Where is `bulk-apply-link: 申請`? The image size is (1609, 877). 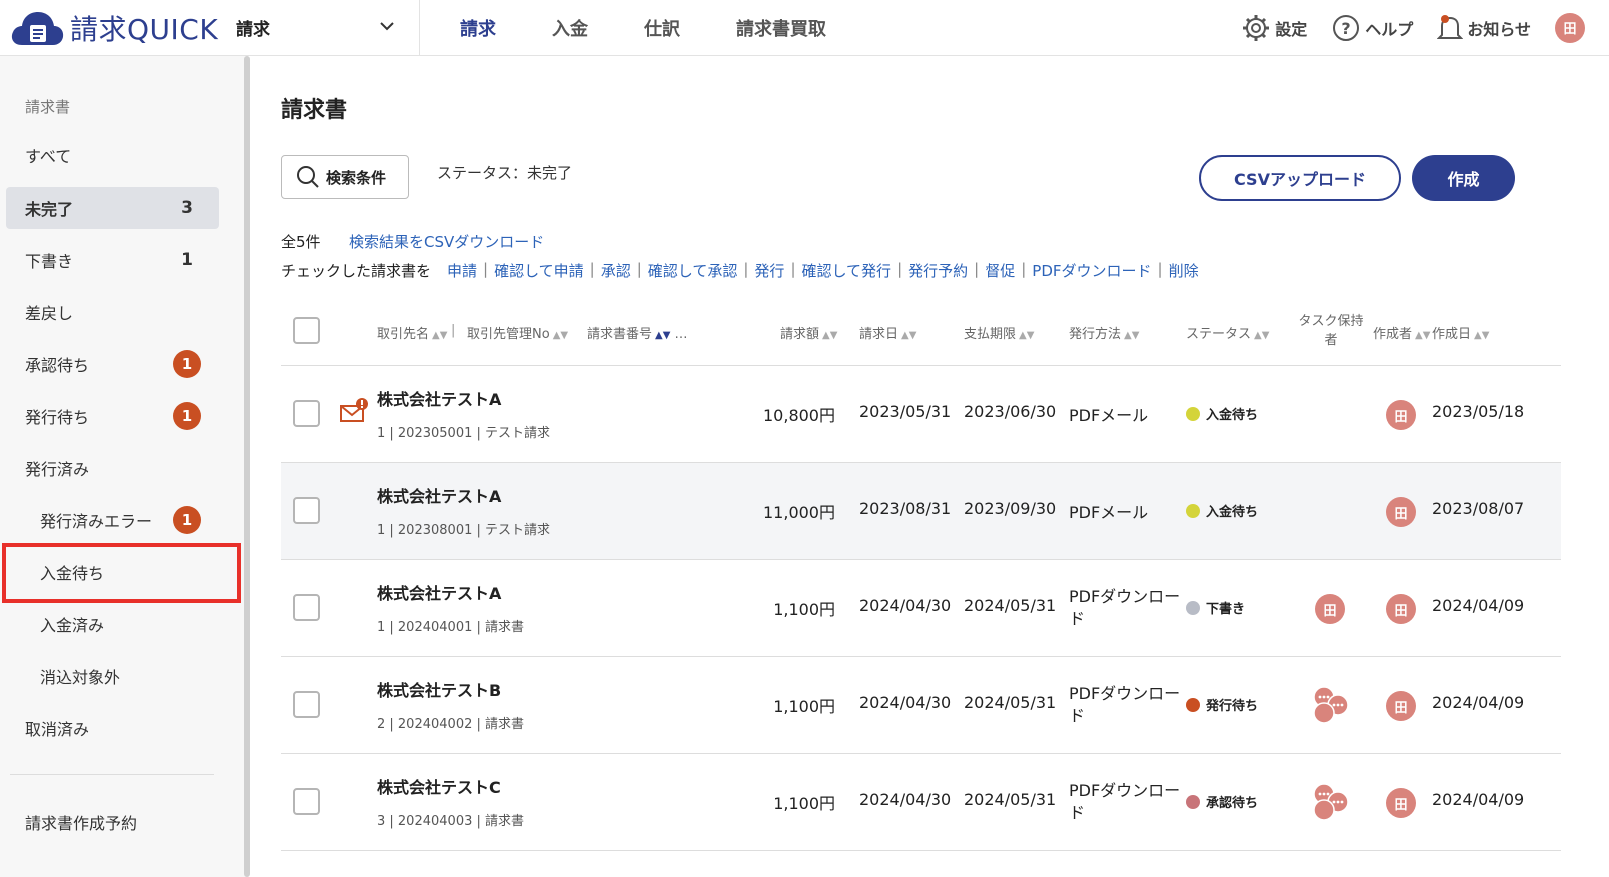 bulk-apply-link: 申請 is located at coordinates (462, 270).